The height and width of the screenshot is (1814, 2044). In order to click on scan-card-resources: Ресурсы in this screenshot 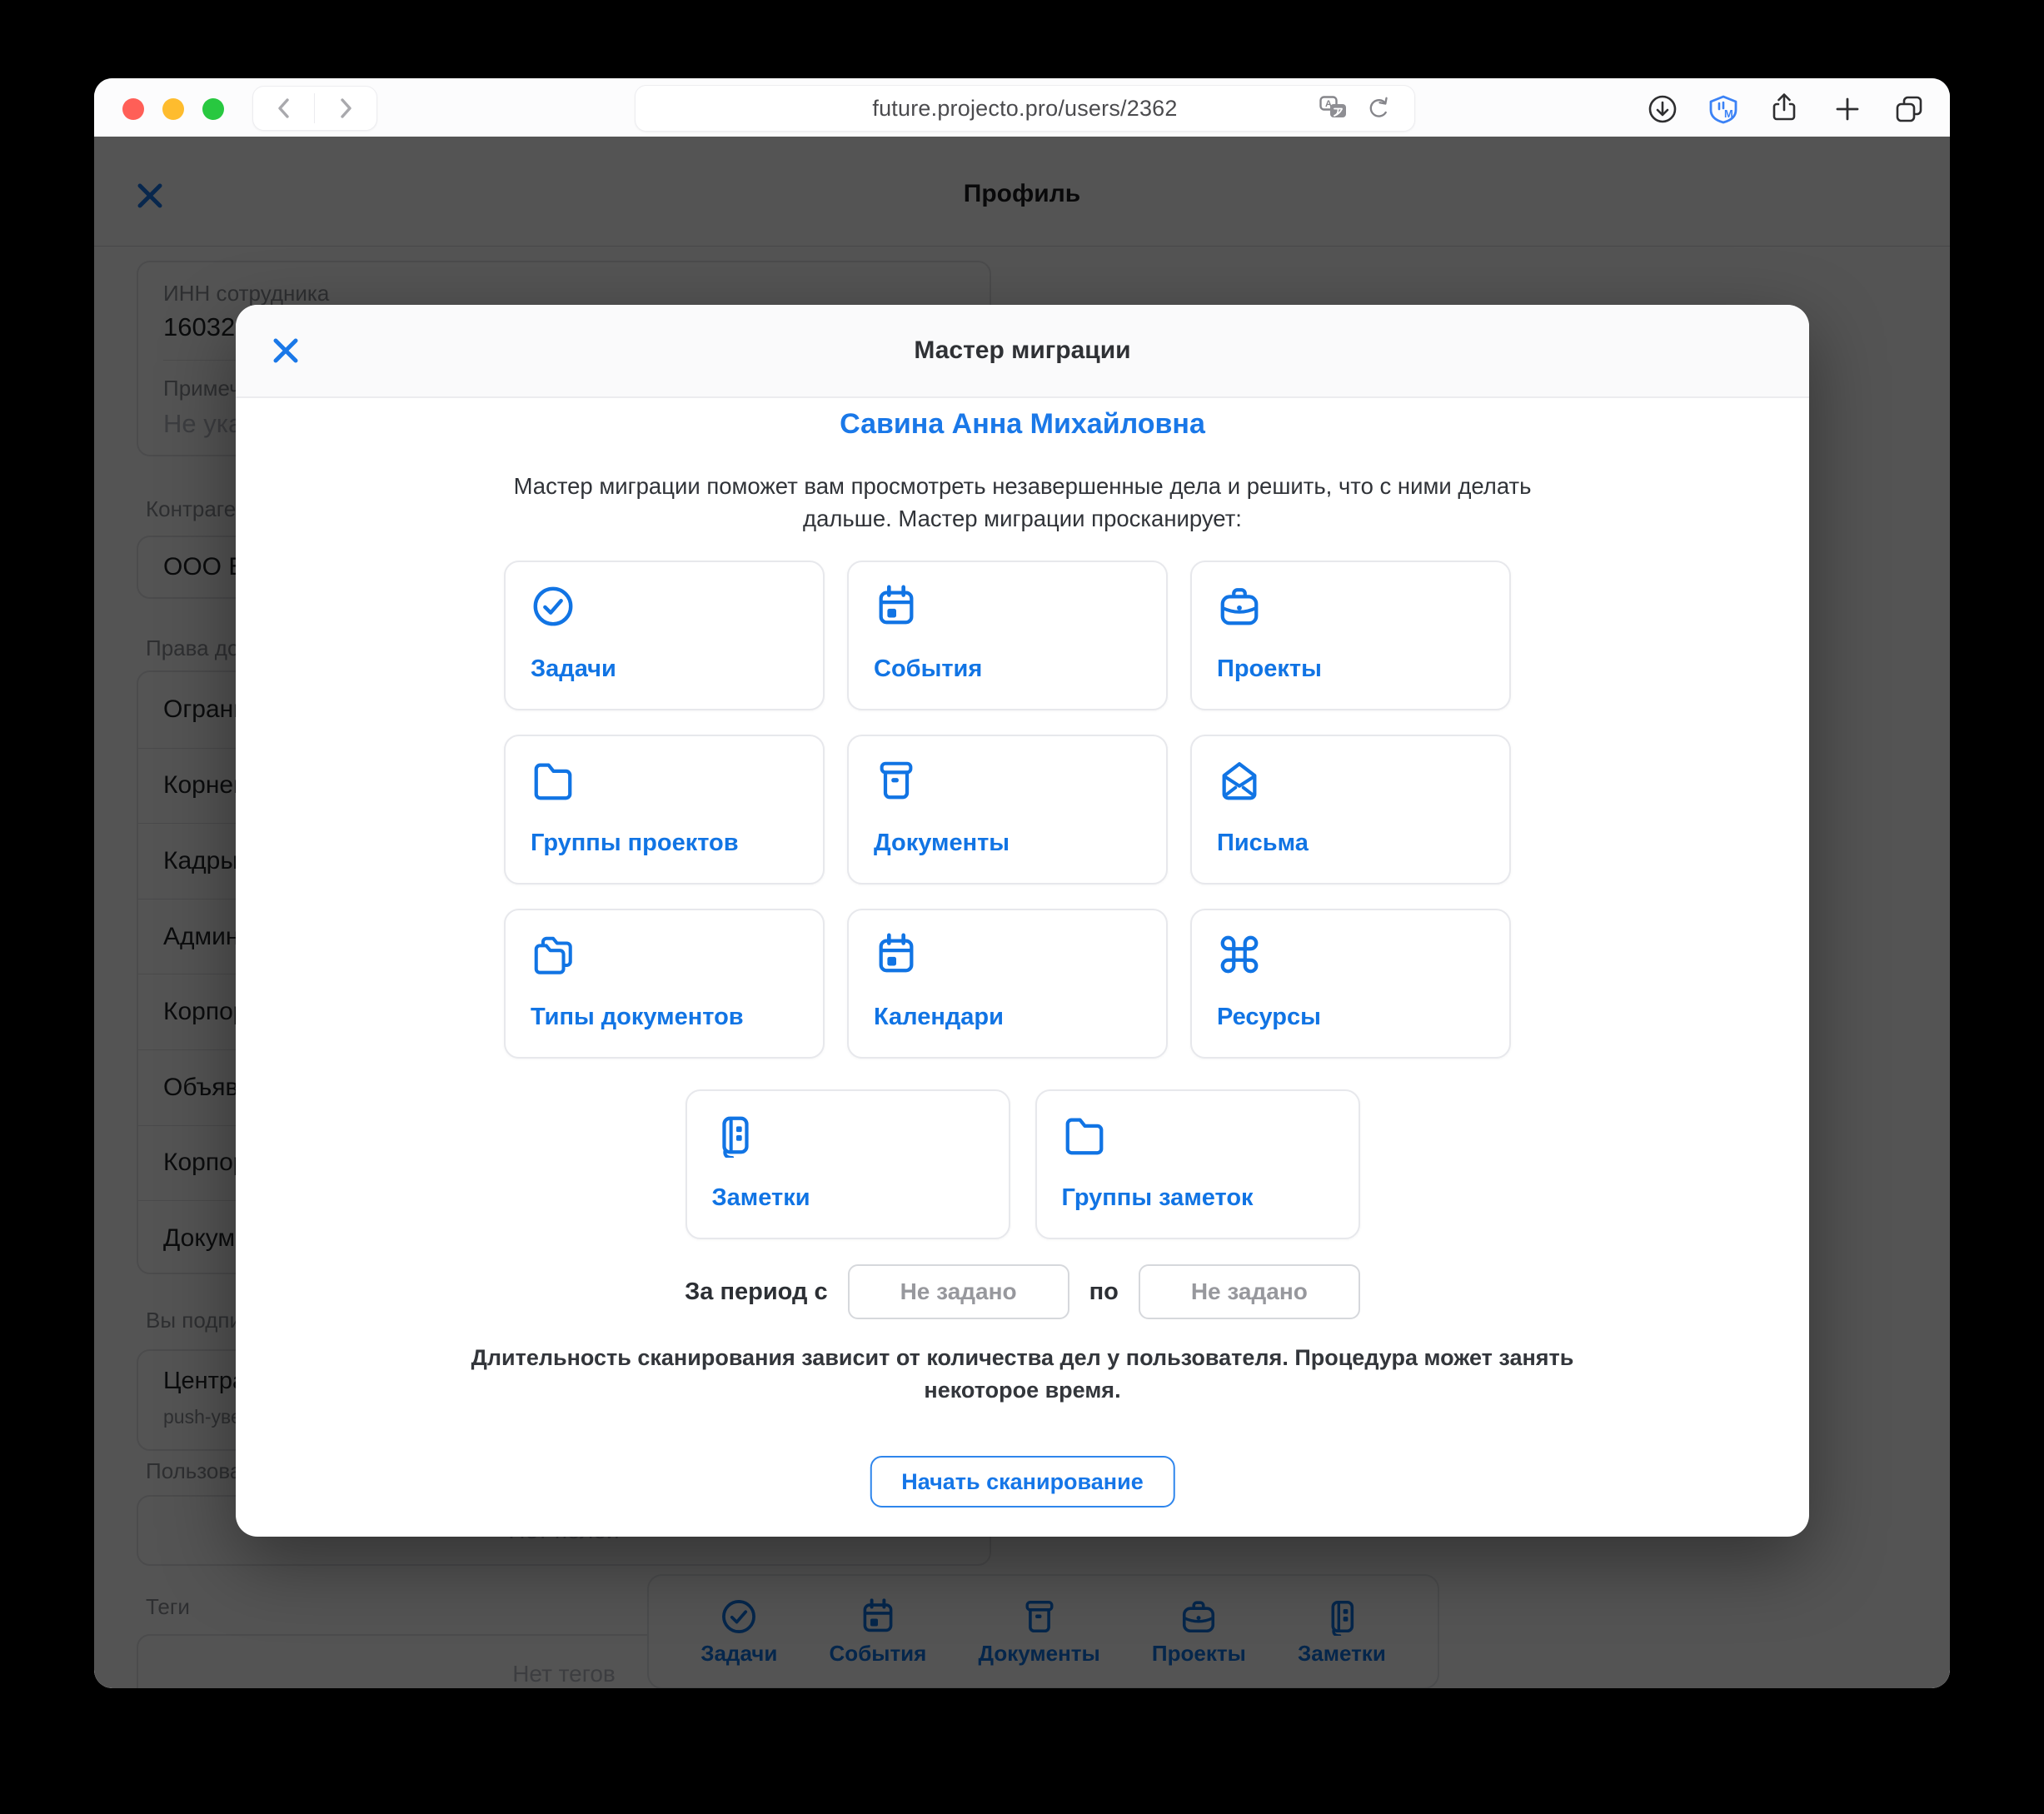, I will do `click(1350, 984)`.